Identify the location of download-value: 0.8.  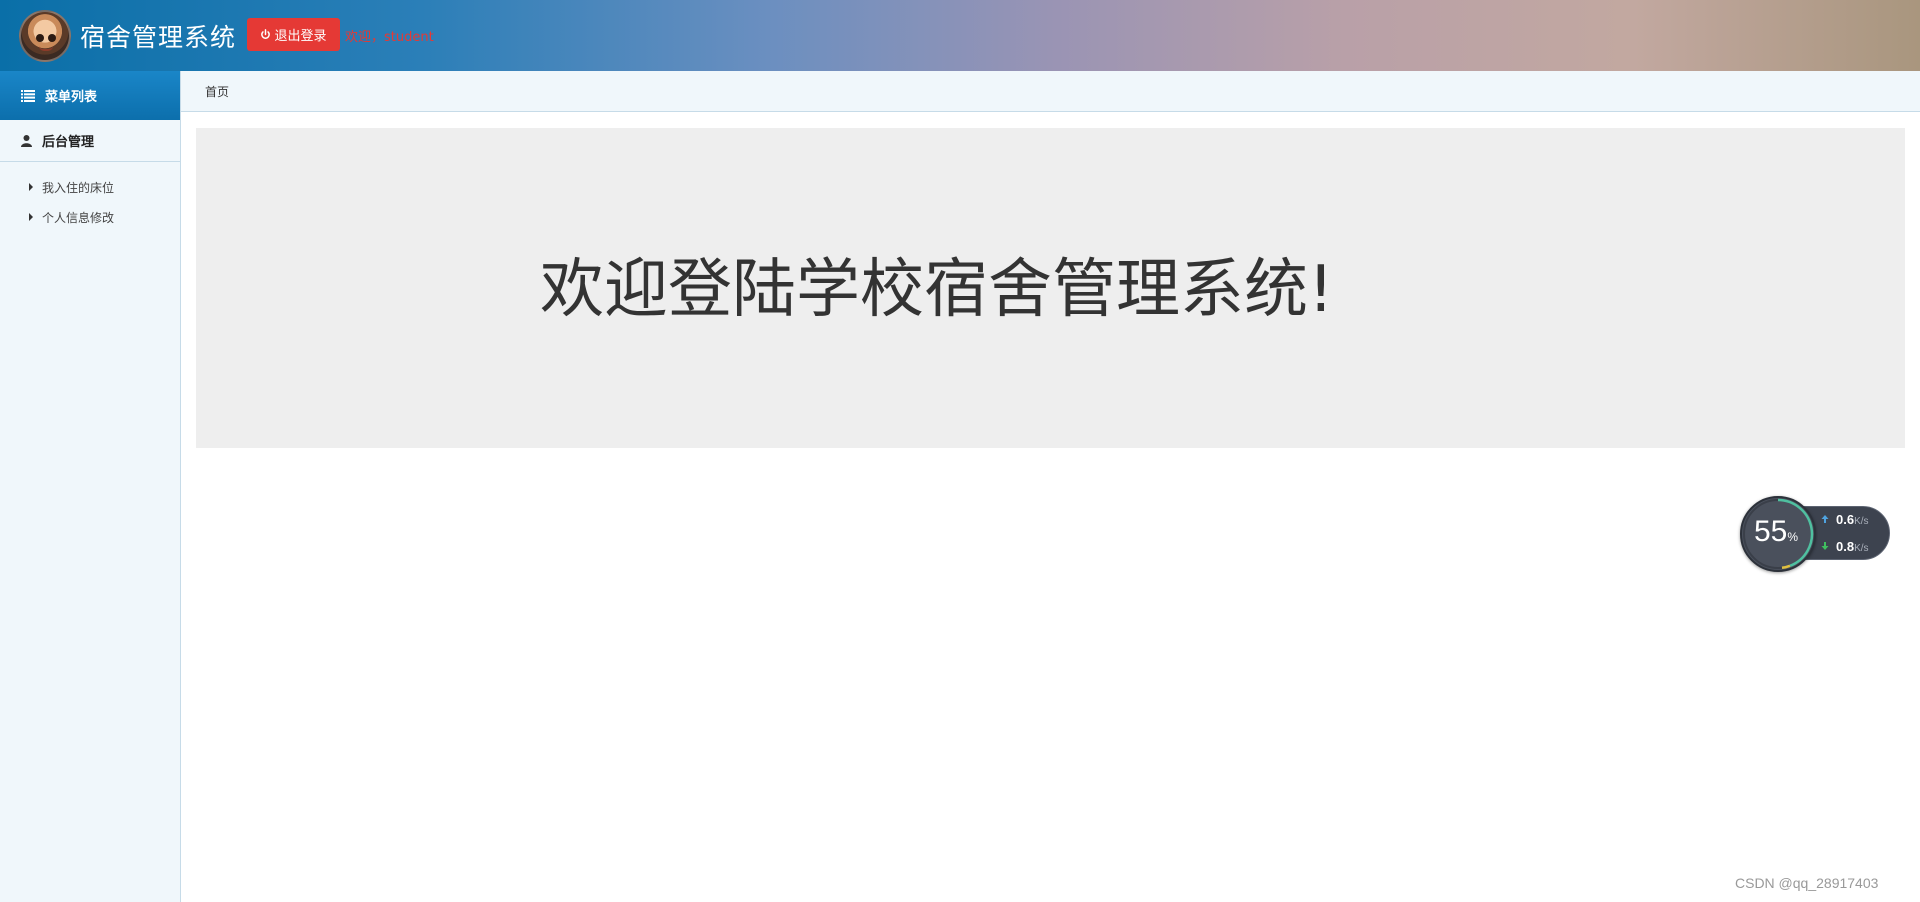
(1845, 546).